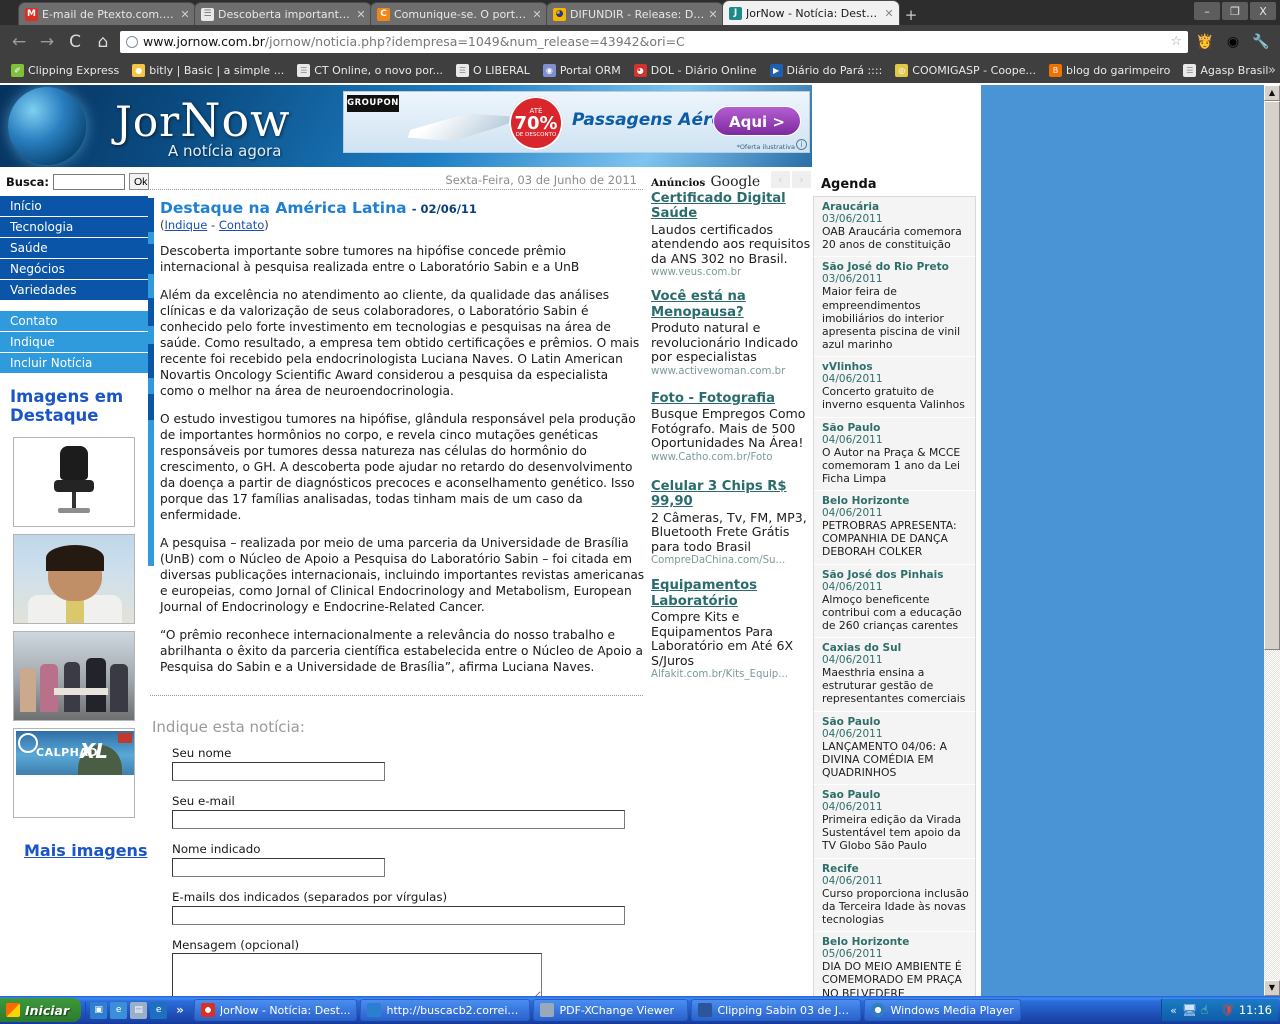 Image resolution: width=1280 pixels, height=1024 pixels. What do you see at coordinates (1233, 42) in the screenshot?
I see `camera-extension-icon: ◉` at bounding box center [1233, 42].